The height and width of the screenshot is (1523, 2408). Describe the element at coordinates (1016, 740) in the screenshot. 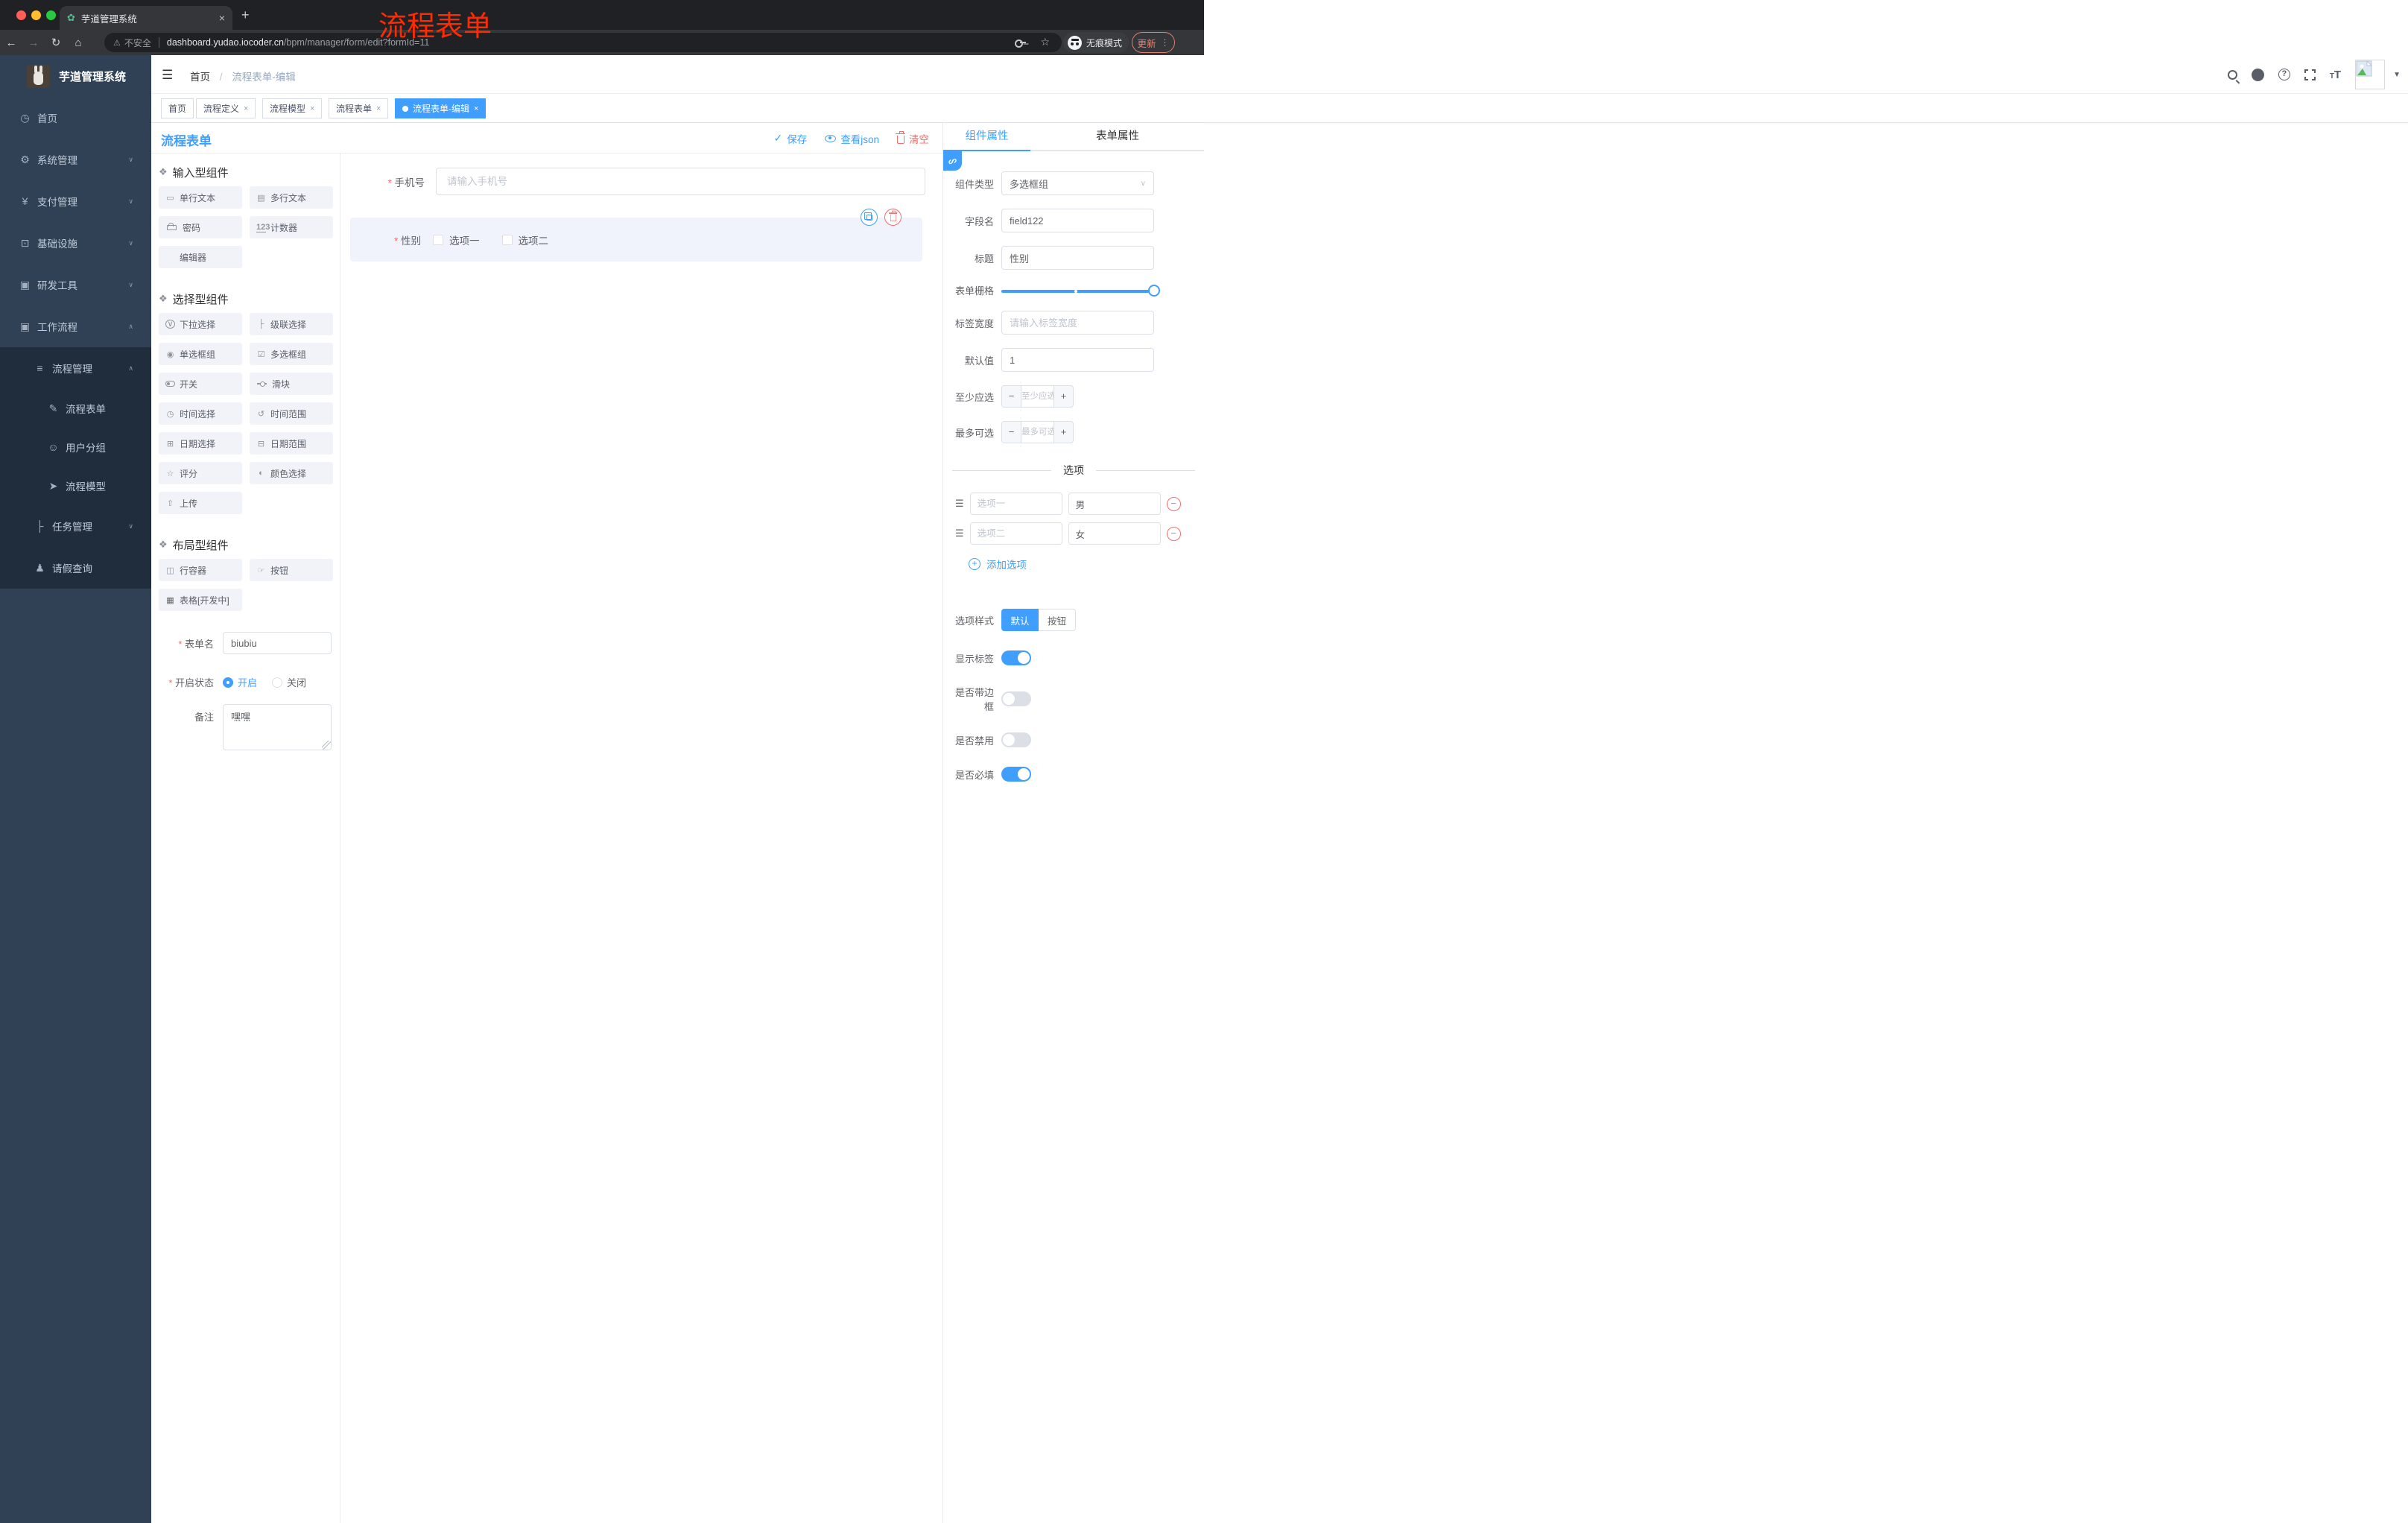

I see `disabled-toggle` at that location.